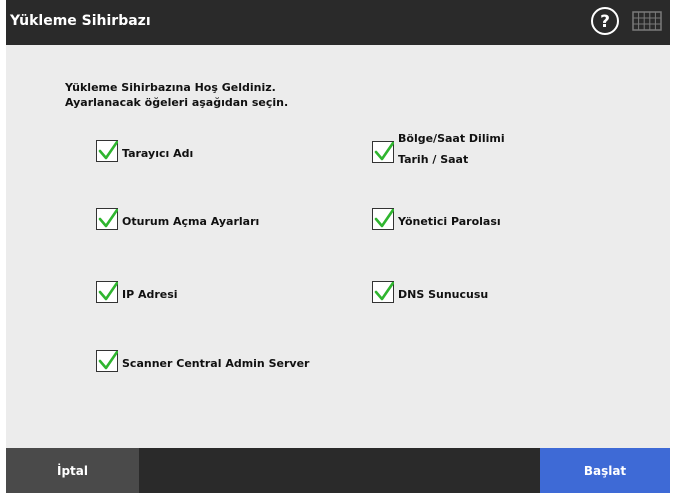 This screenshot has width=676, height=493. I want to click on option-label-logon-settings: Oturum Açma Ayarları, so click(191, 221).